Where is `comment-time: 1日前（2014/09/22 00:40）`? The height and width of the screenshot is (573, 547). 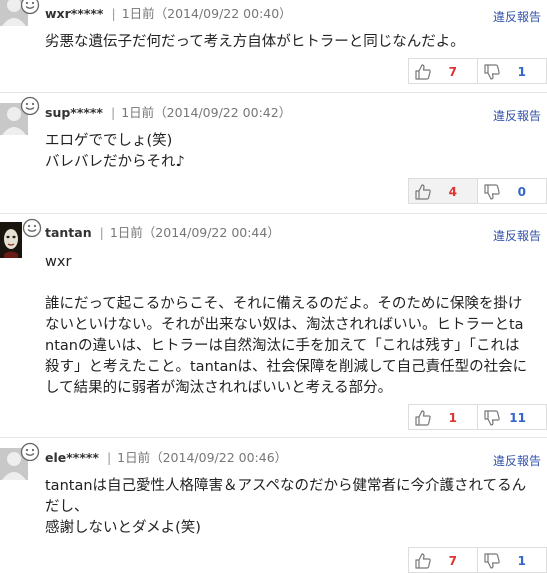
comment-time: 1日前（2014/09/22 00:40） is located at coordinates (206, 13).